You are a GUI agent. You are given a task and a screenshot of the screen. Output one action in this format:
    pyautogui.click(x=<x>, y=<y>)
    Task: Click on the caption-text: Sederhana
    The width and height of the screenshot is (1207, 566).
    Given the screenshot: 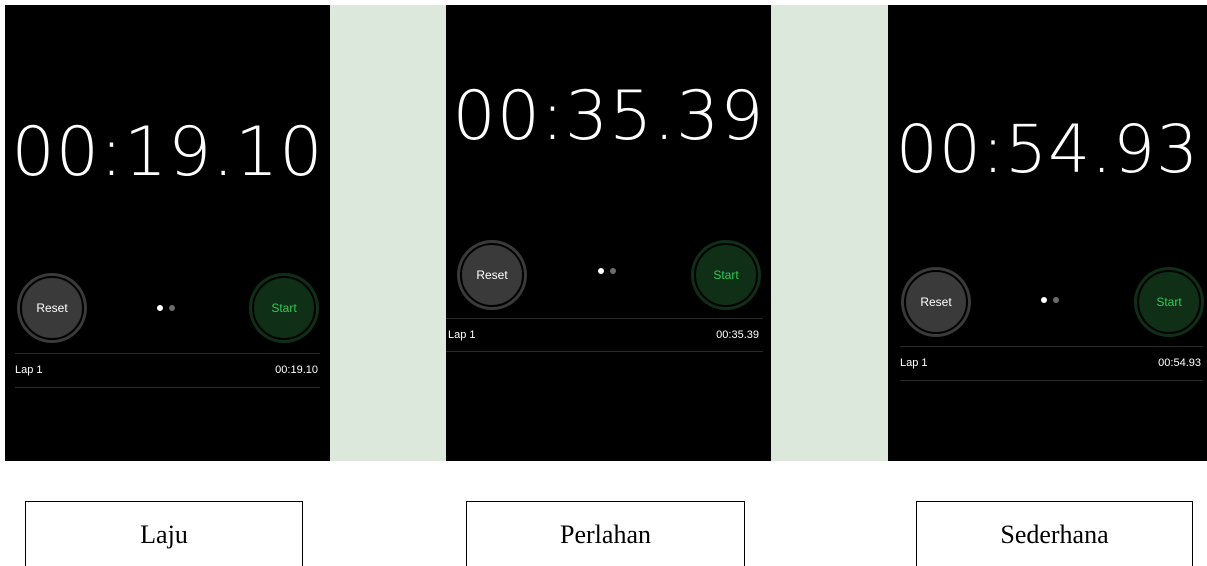 What is the action you would take?
    pyautogui.click(x=1054, y=534)
    